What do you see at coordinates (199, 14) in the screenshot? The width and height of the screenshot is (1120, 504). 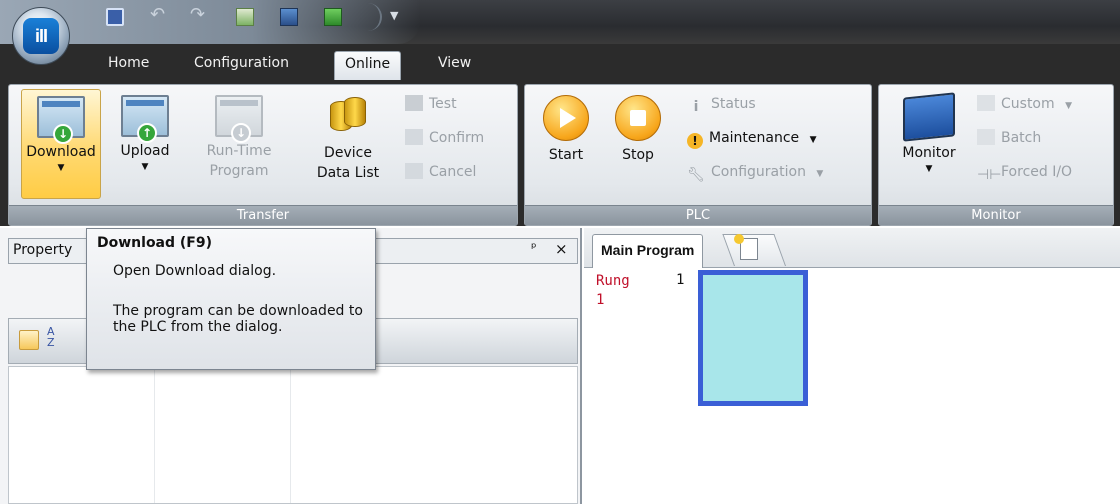 I see `redo-icon: ↷` at bounding box center [199, 14].